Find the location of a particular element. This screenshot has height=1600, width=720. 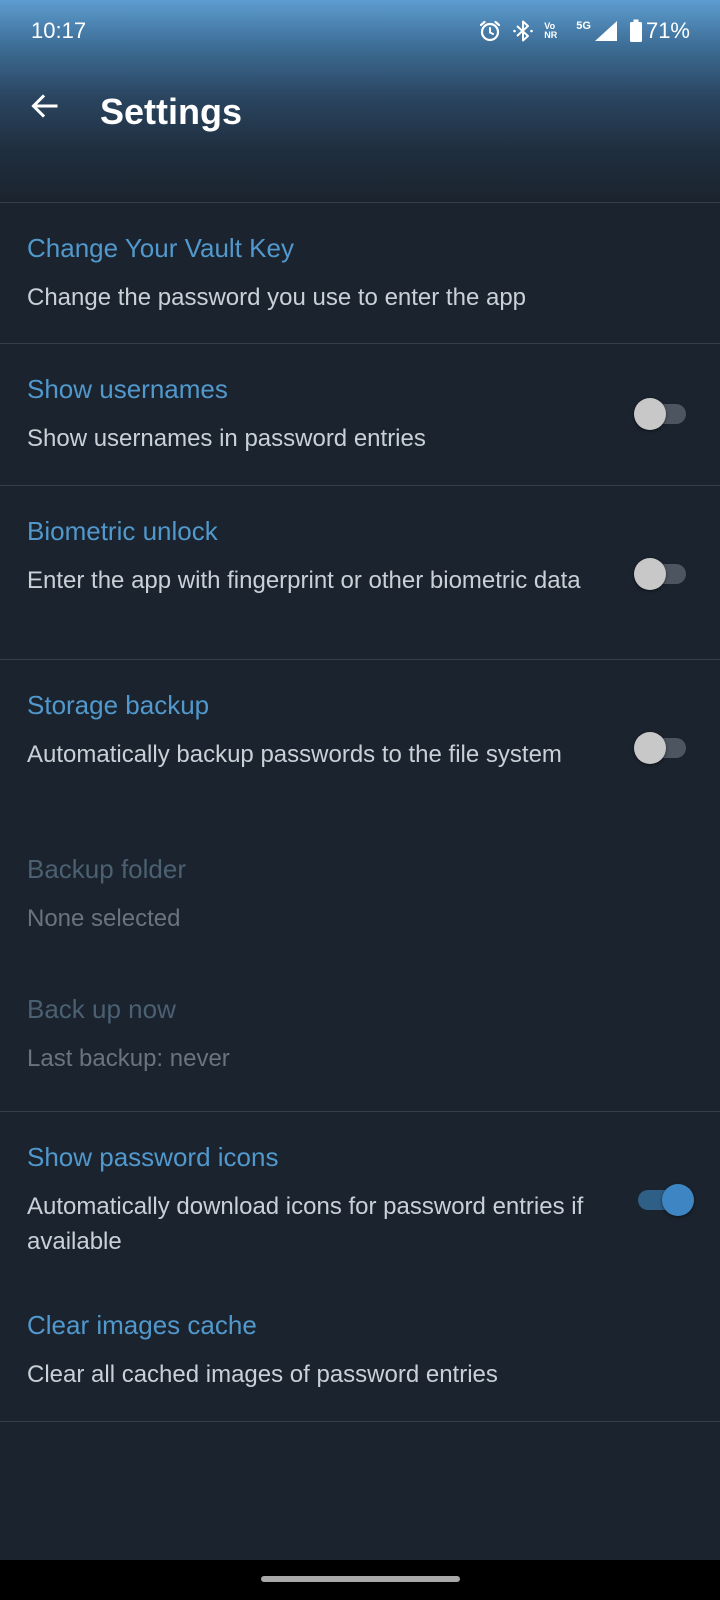

storage-backup-toggle is located at coordinates (661, 747).